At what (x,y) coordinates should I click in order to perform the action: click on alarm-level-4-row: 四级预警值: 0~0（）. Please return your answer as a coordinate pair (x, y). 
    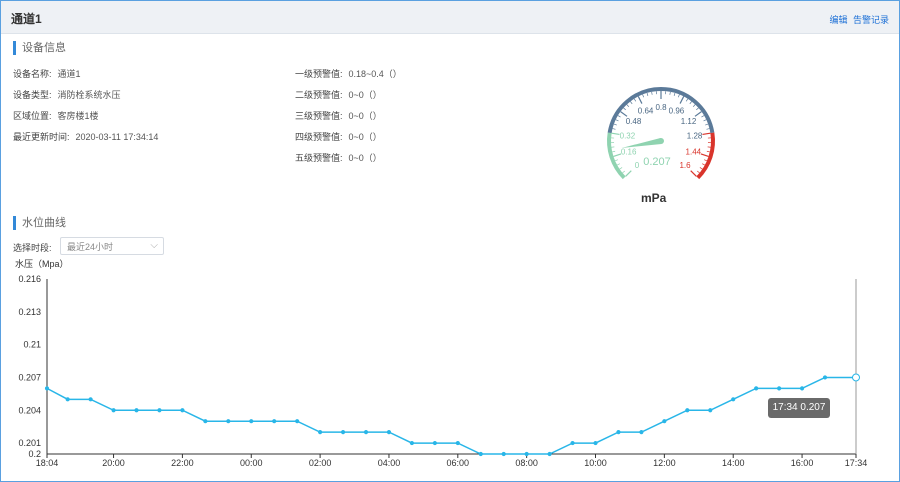
    Looking at the image, I should click on (338, 136).